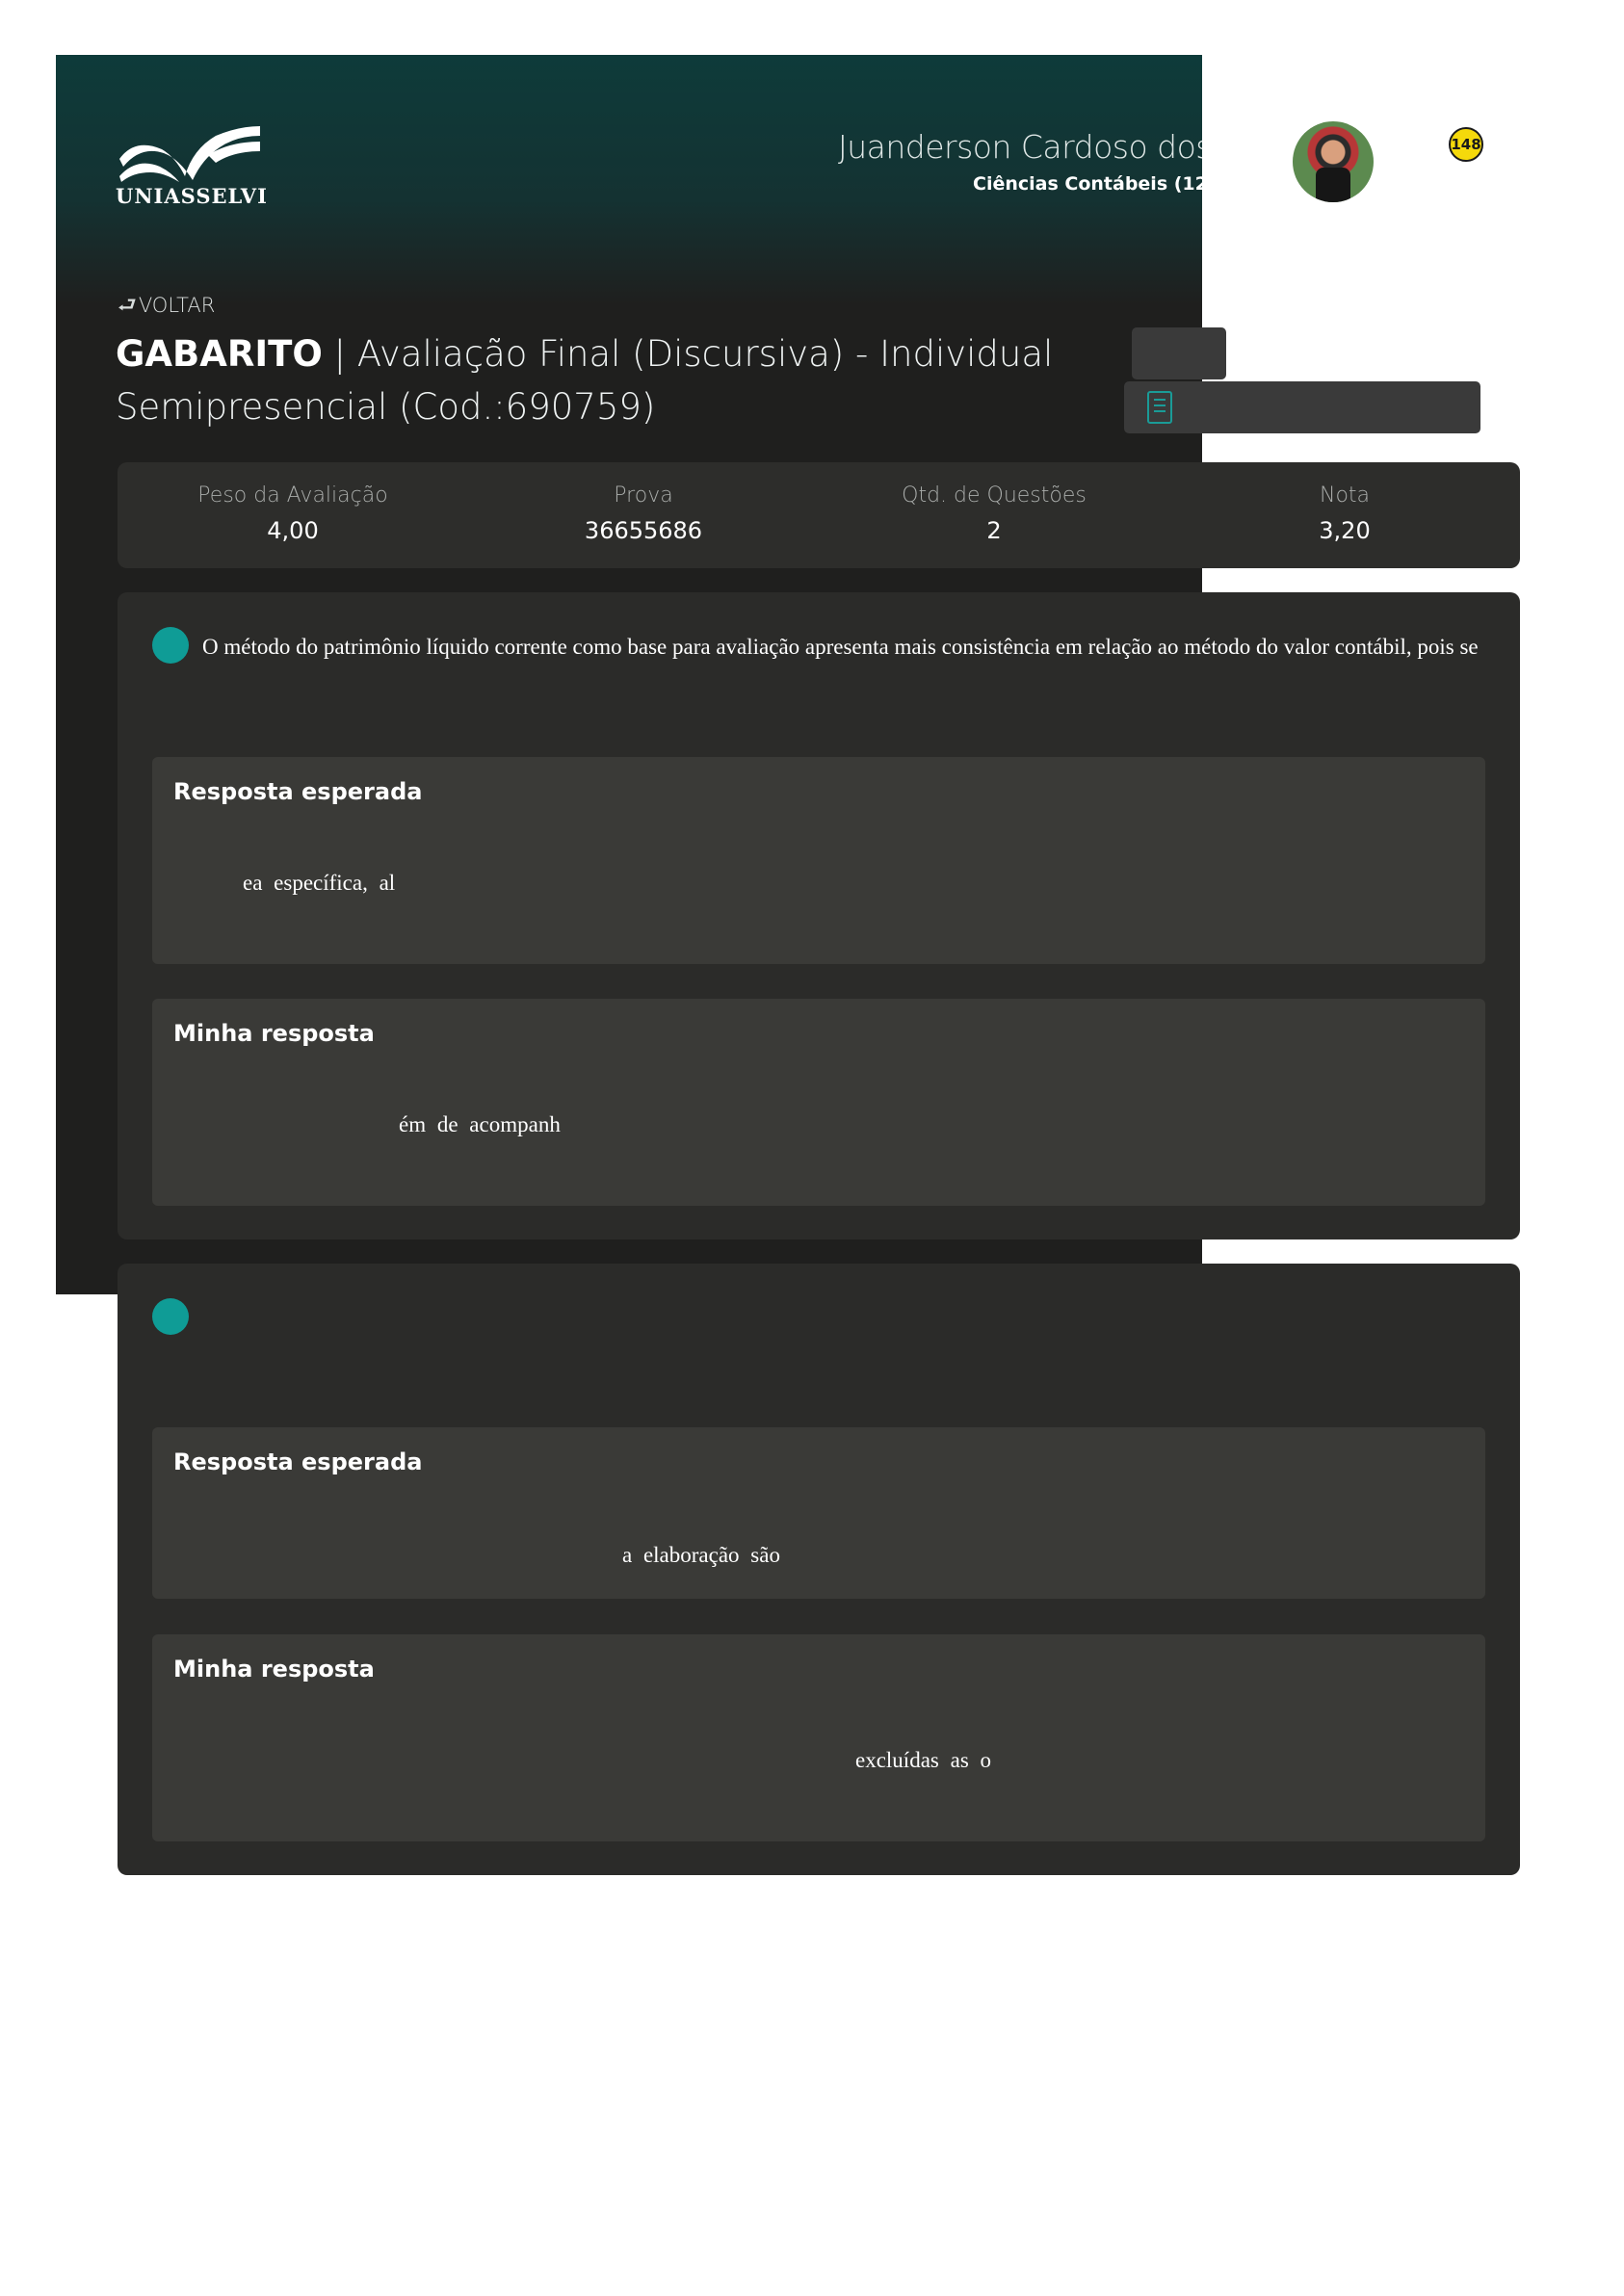 The image size is (1624, 2296). What do you see at coordinates (994, 530) in the screenshot?
I see `stat-value: 2` at bounding box center [994, 530].